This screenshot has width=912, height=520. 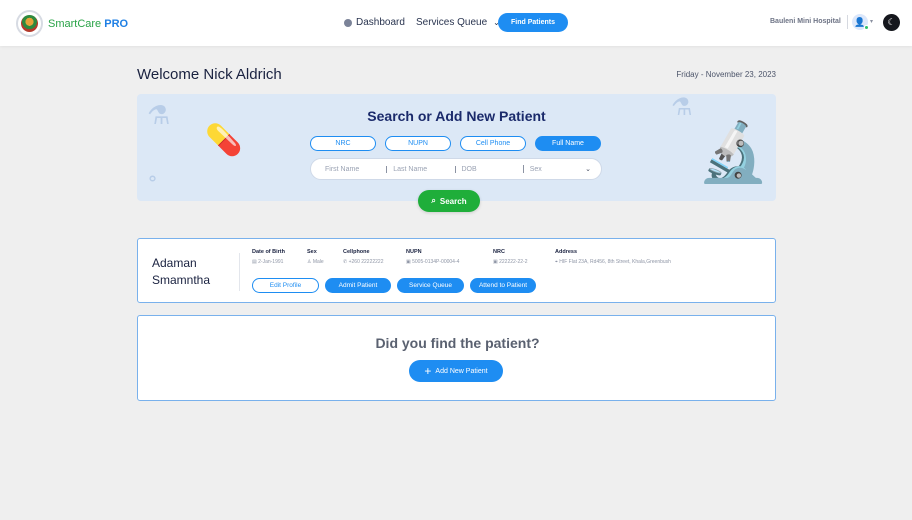 What do you see at coordinates (414, 252) in the screenshot?
I see `field-label: NUPN` at bounding box center [414, 252].